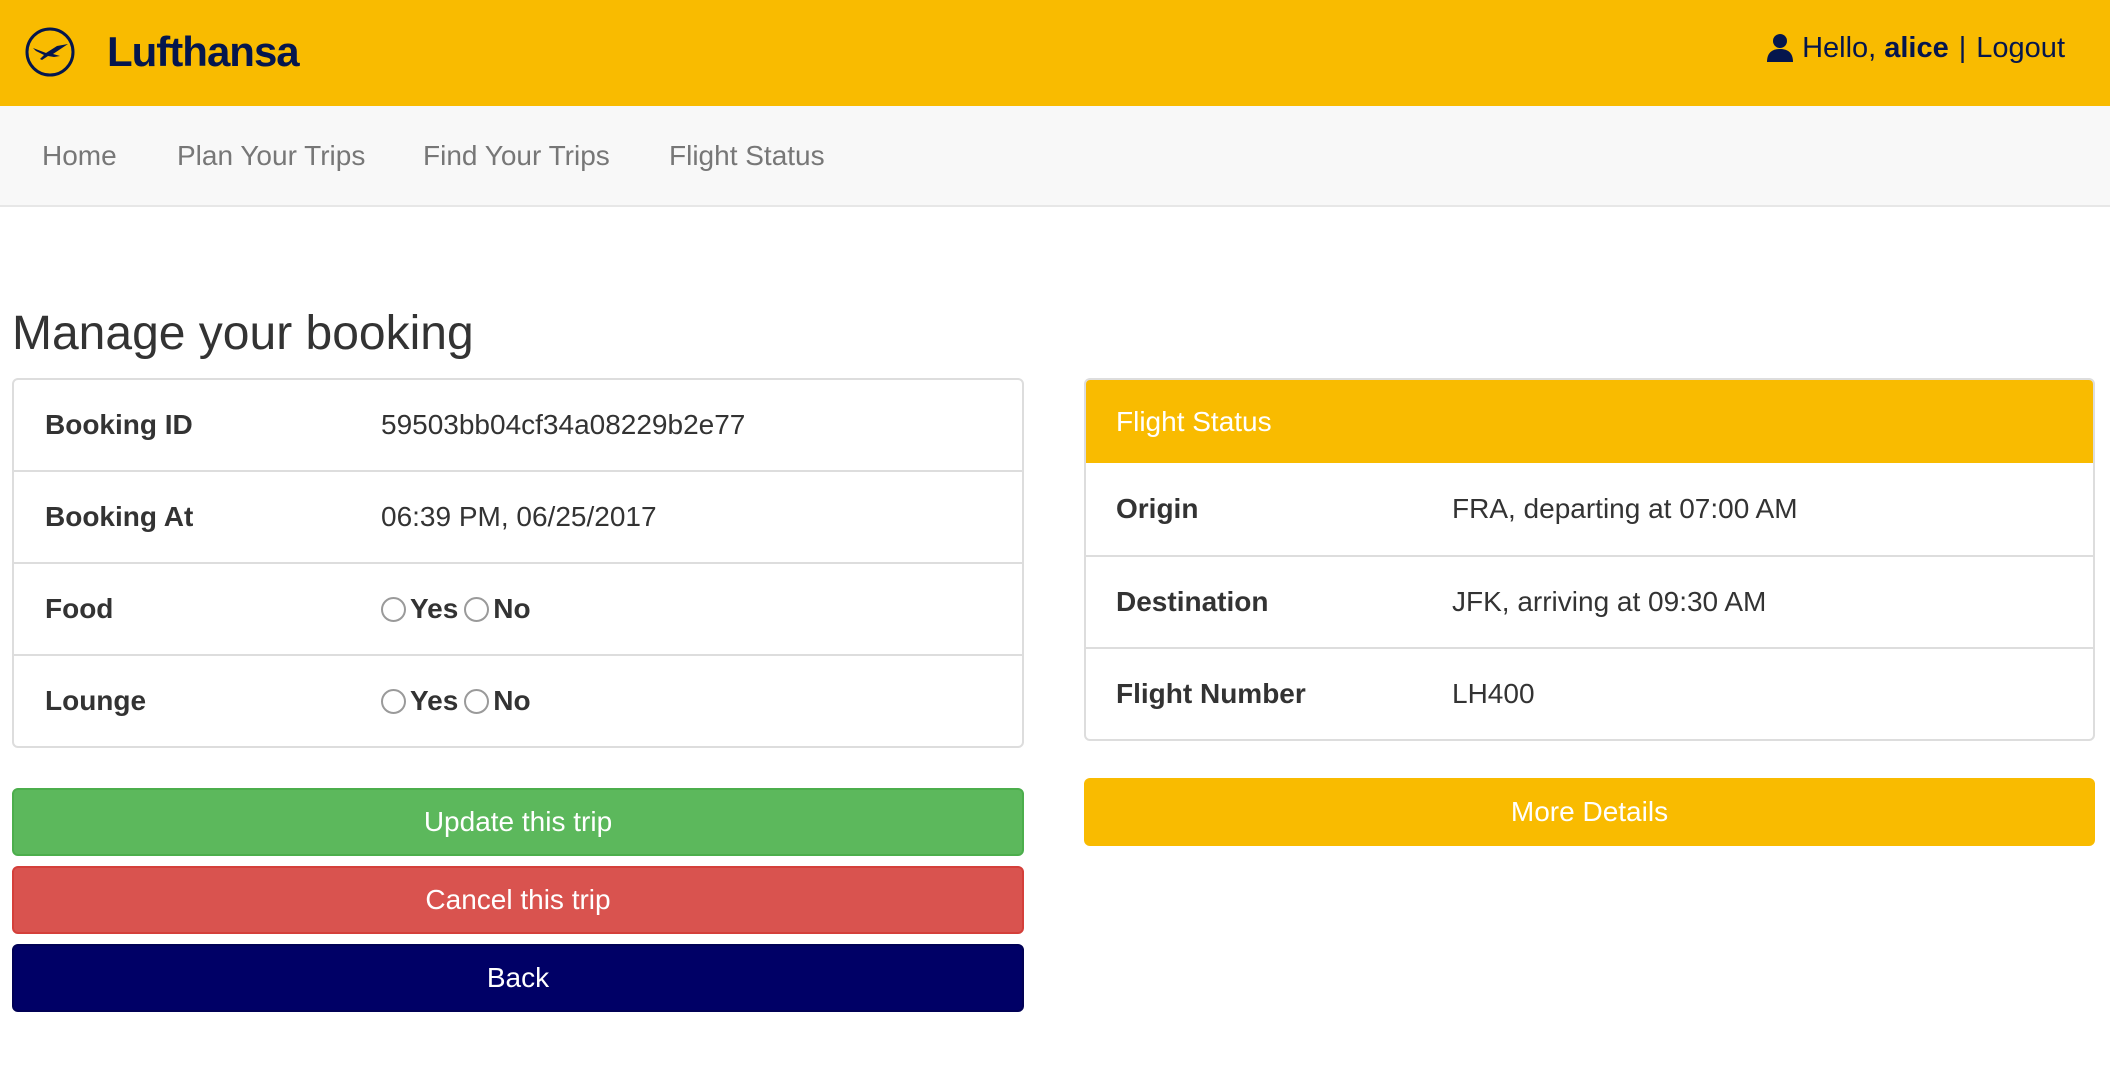 The height and width of the screenshot is (1088, 2110). I want to click on booking-at-row: Booking At 06:39 PM, 06/25/2017, so click(518, 516).